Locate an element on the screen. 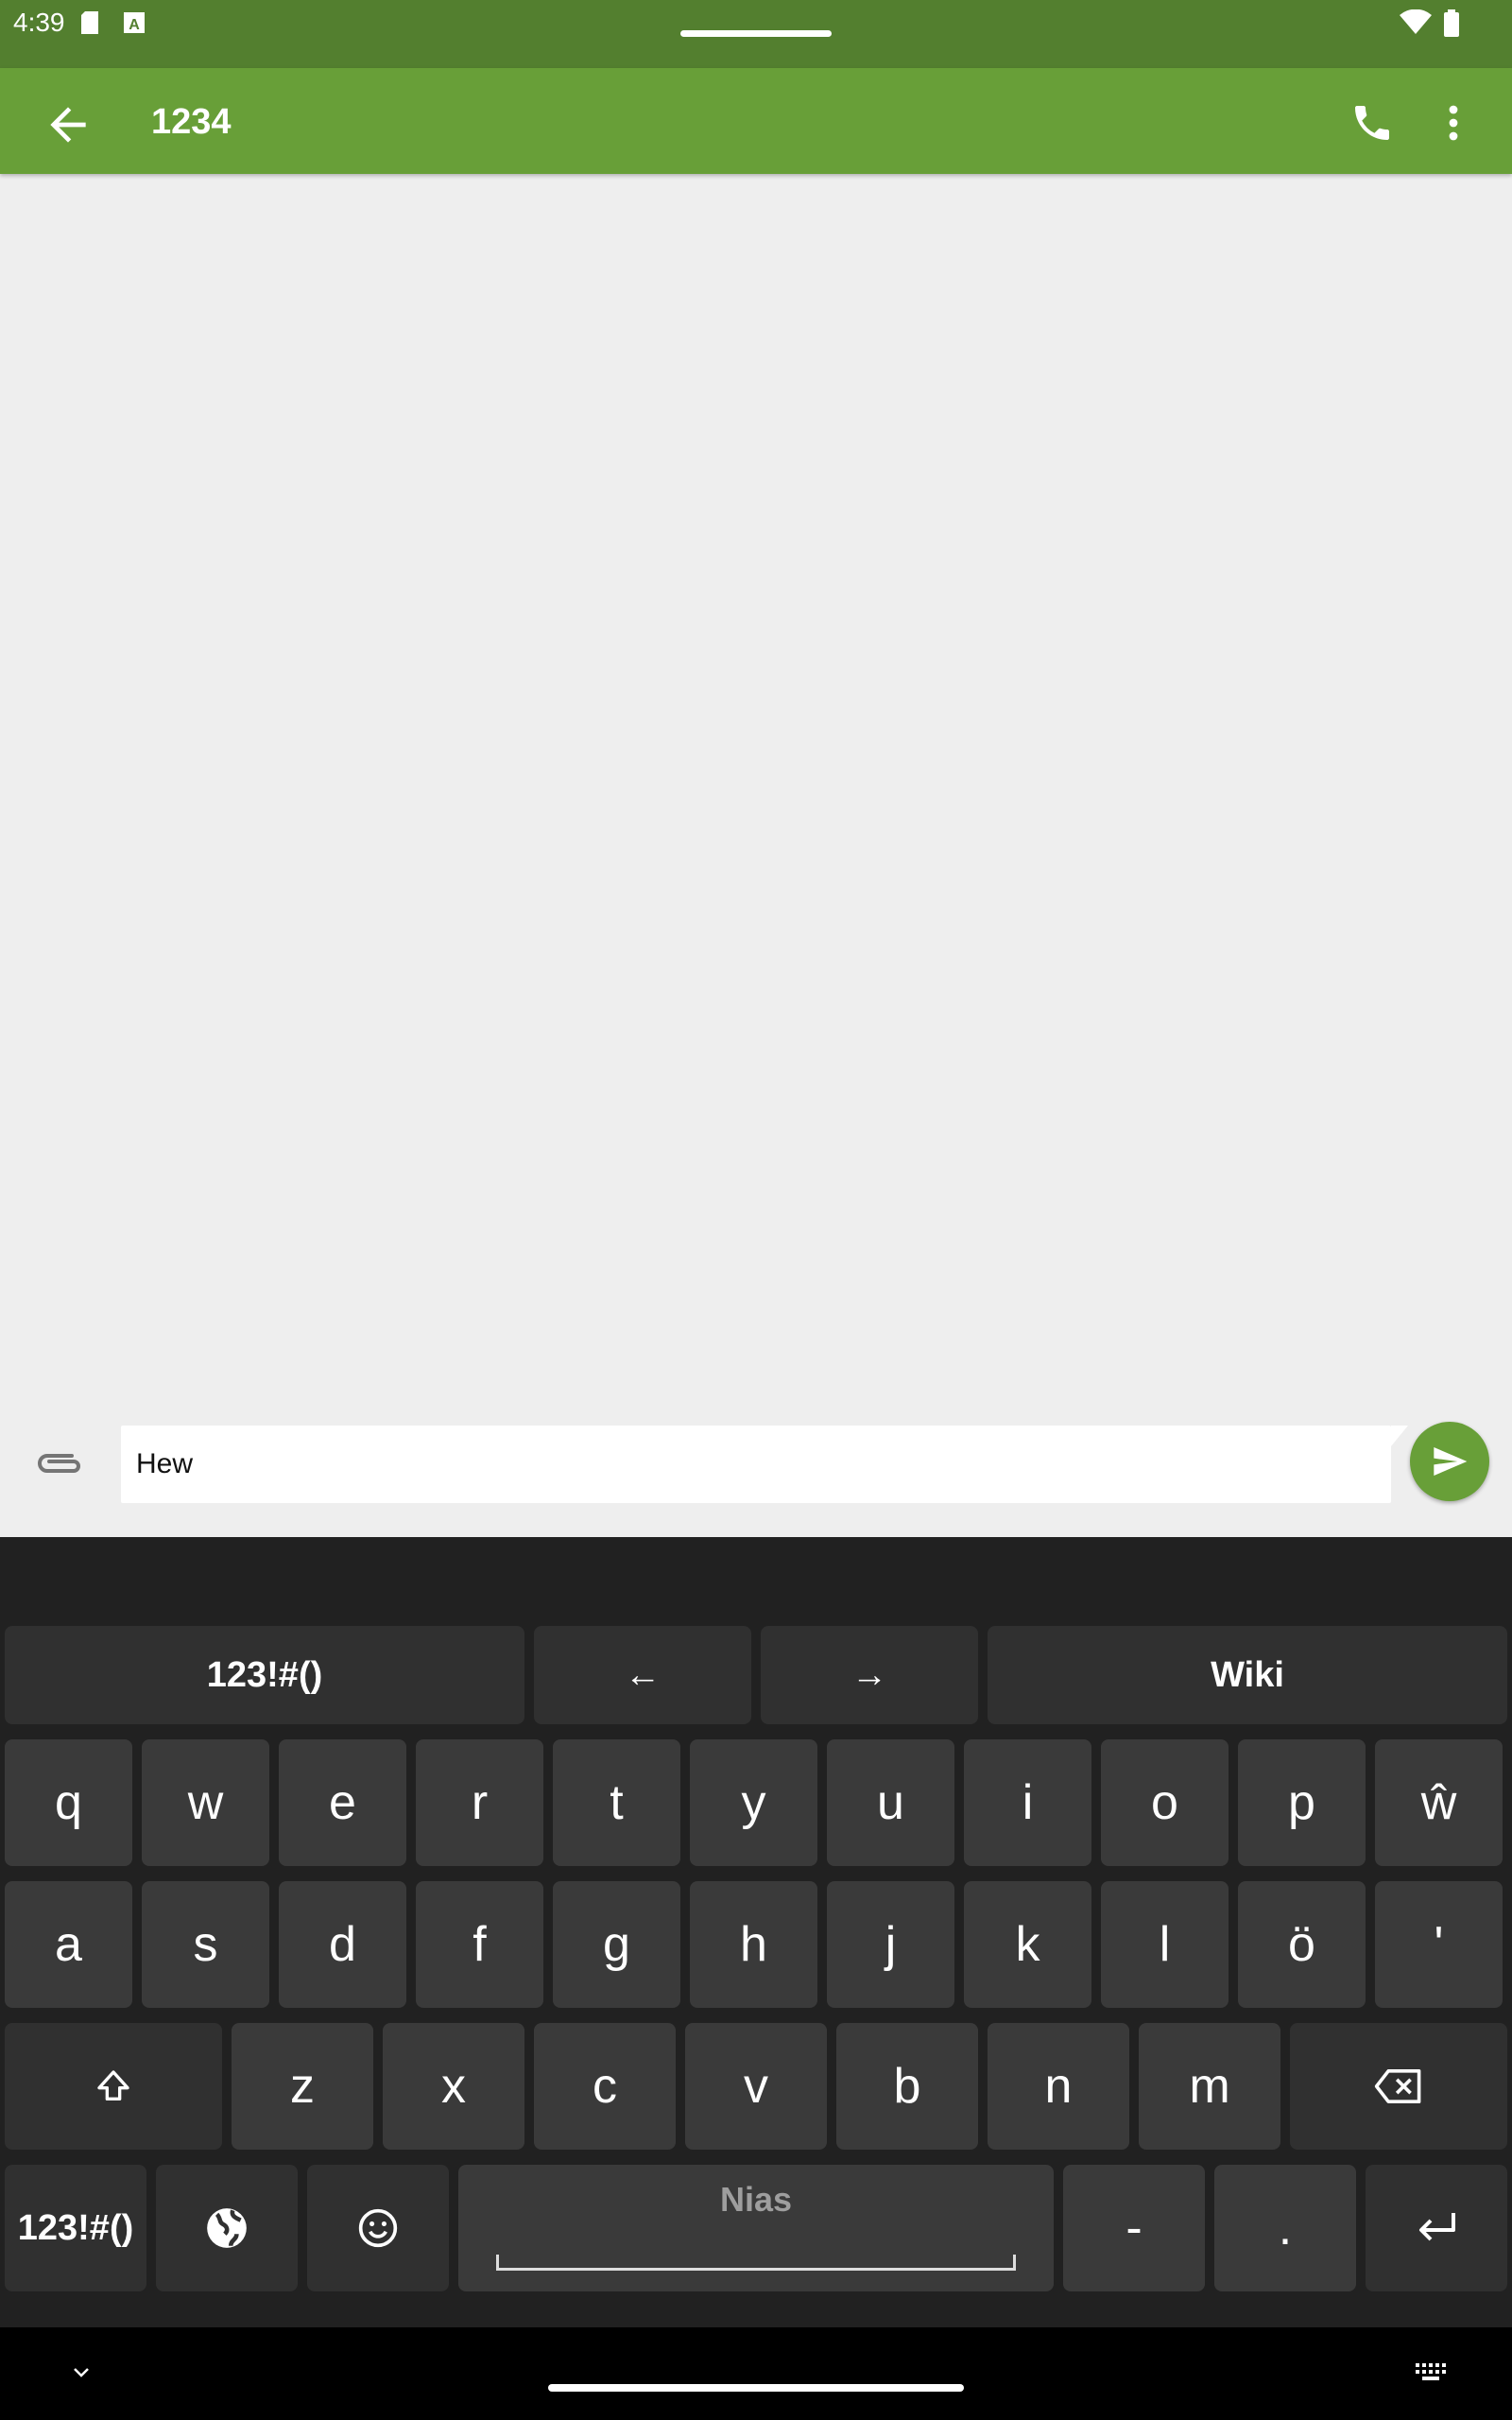 The height and width of the screenshot is (2420, 1512). key-a: a is located at coordinates (68, 1944).